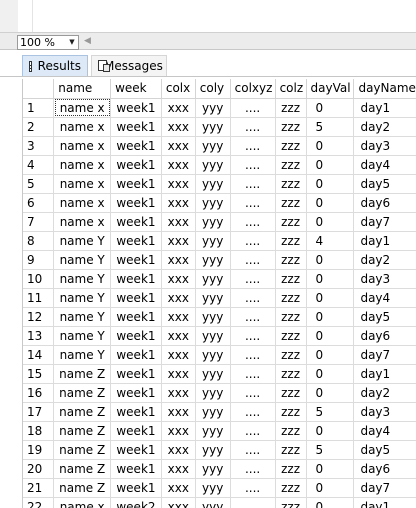  Describe the element at coordinates (39, 127) in the screenshot. I see `row-number-cell: 2` at that location.